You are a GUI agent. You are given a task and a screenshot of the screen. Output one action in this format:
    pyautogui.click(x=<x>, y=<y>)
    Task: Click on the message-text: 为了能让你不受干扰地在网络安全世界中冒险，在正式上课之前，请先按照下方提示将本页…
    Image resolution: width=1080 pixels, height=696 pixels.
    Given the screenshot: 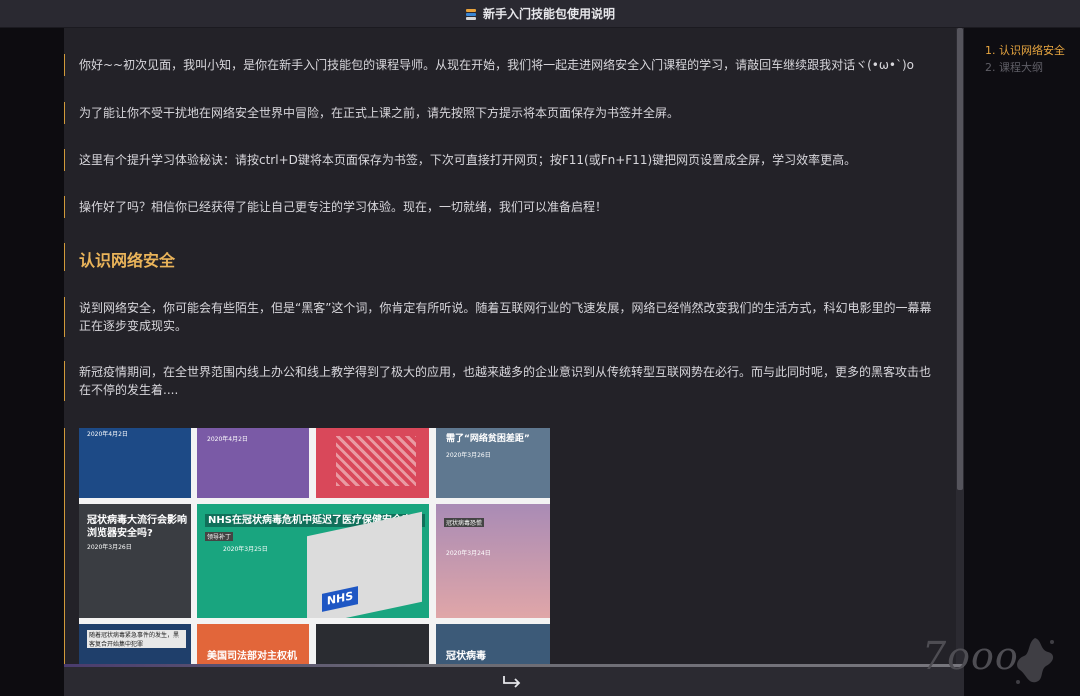 What is the action you would take?
    pyautogui.click(x=379, y=113)
    